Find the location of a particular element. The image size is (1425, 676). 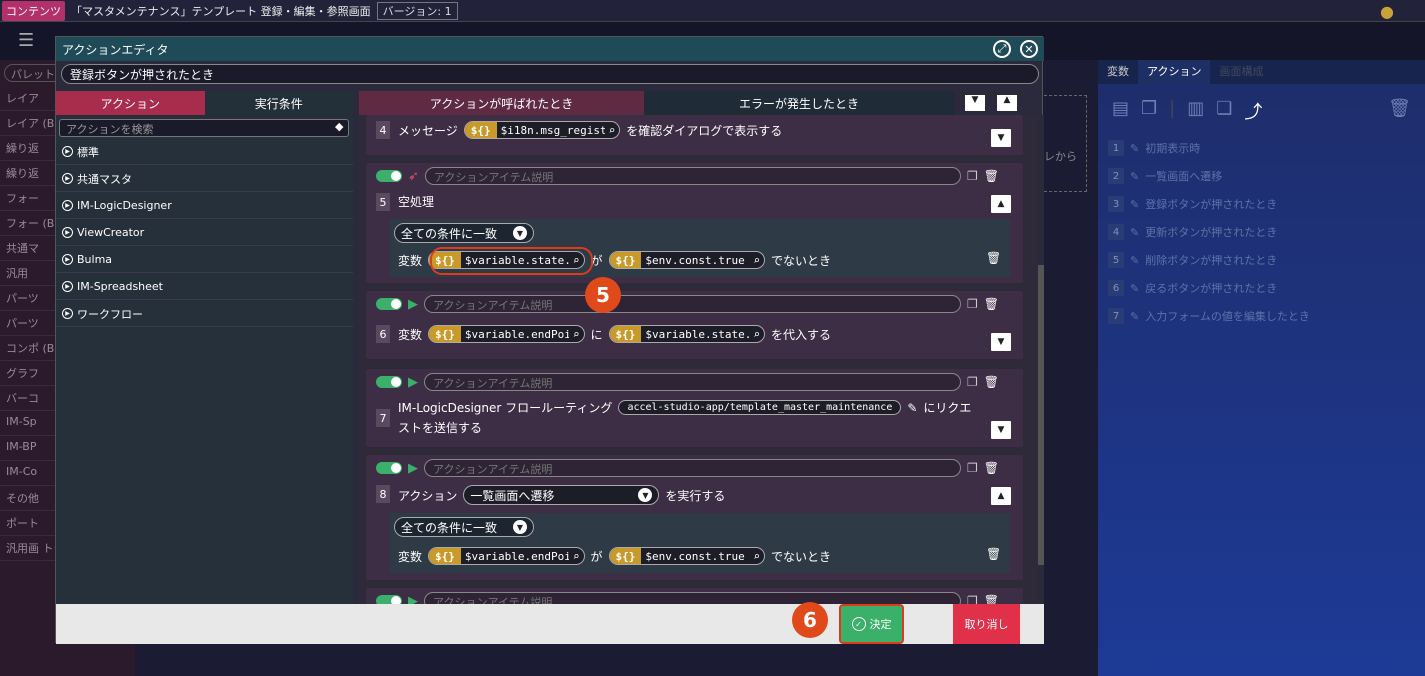

action-list-item: 2 ✎ 一覧画面へ遷移 is located at coordinates (1261, 176).